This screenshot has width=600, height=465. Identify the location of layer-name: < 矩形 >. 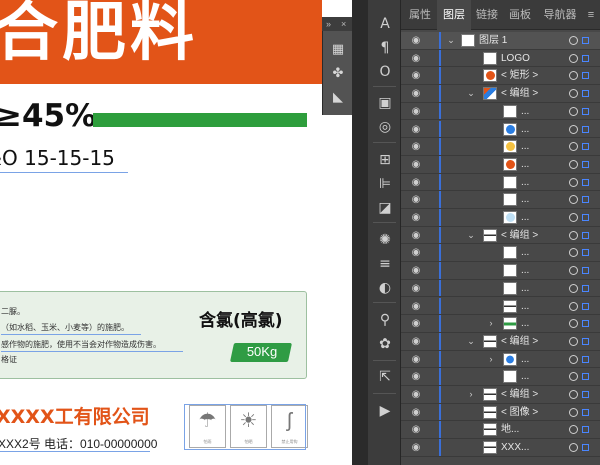
(519, 75).